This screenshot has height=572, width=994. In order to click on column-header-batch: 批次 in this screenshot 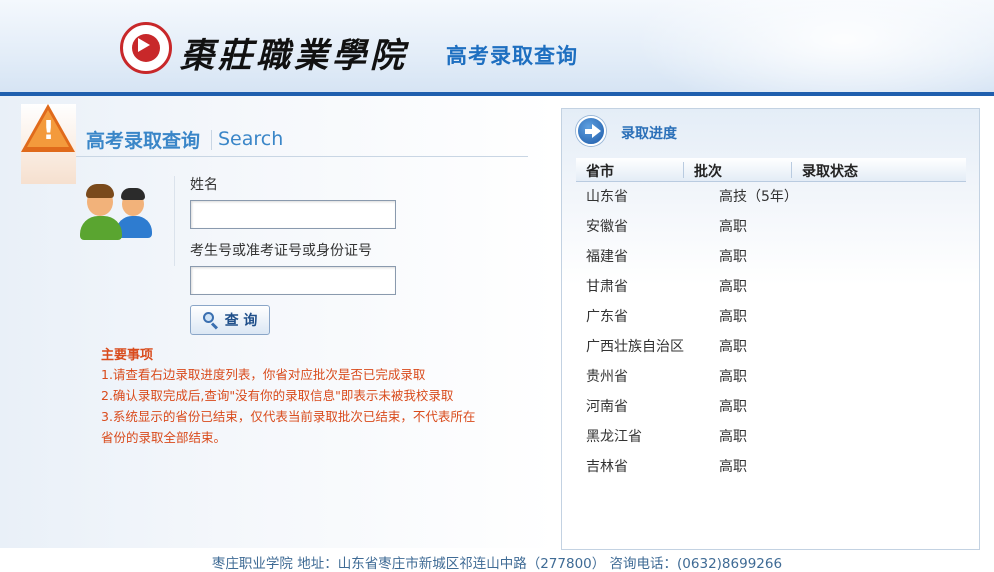, I will do `click(708, 172)`.